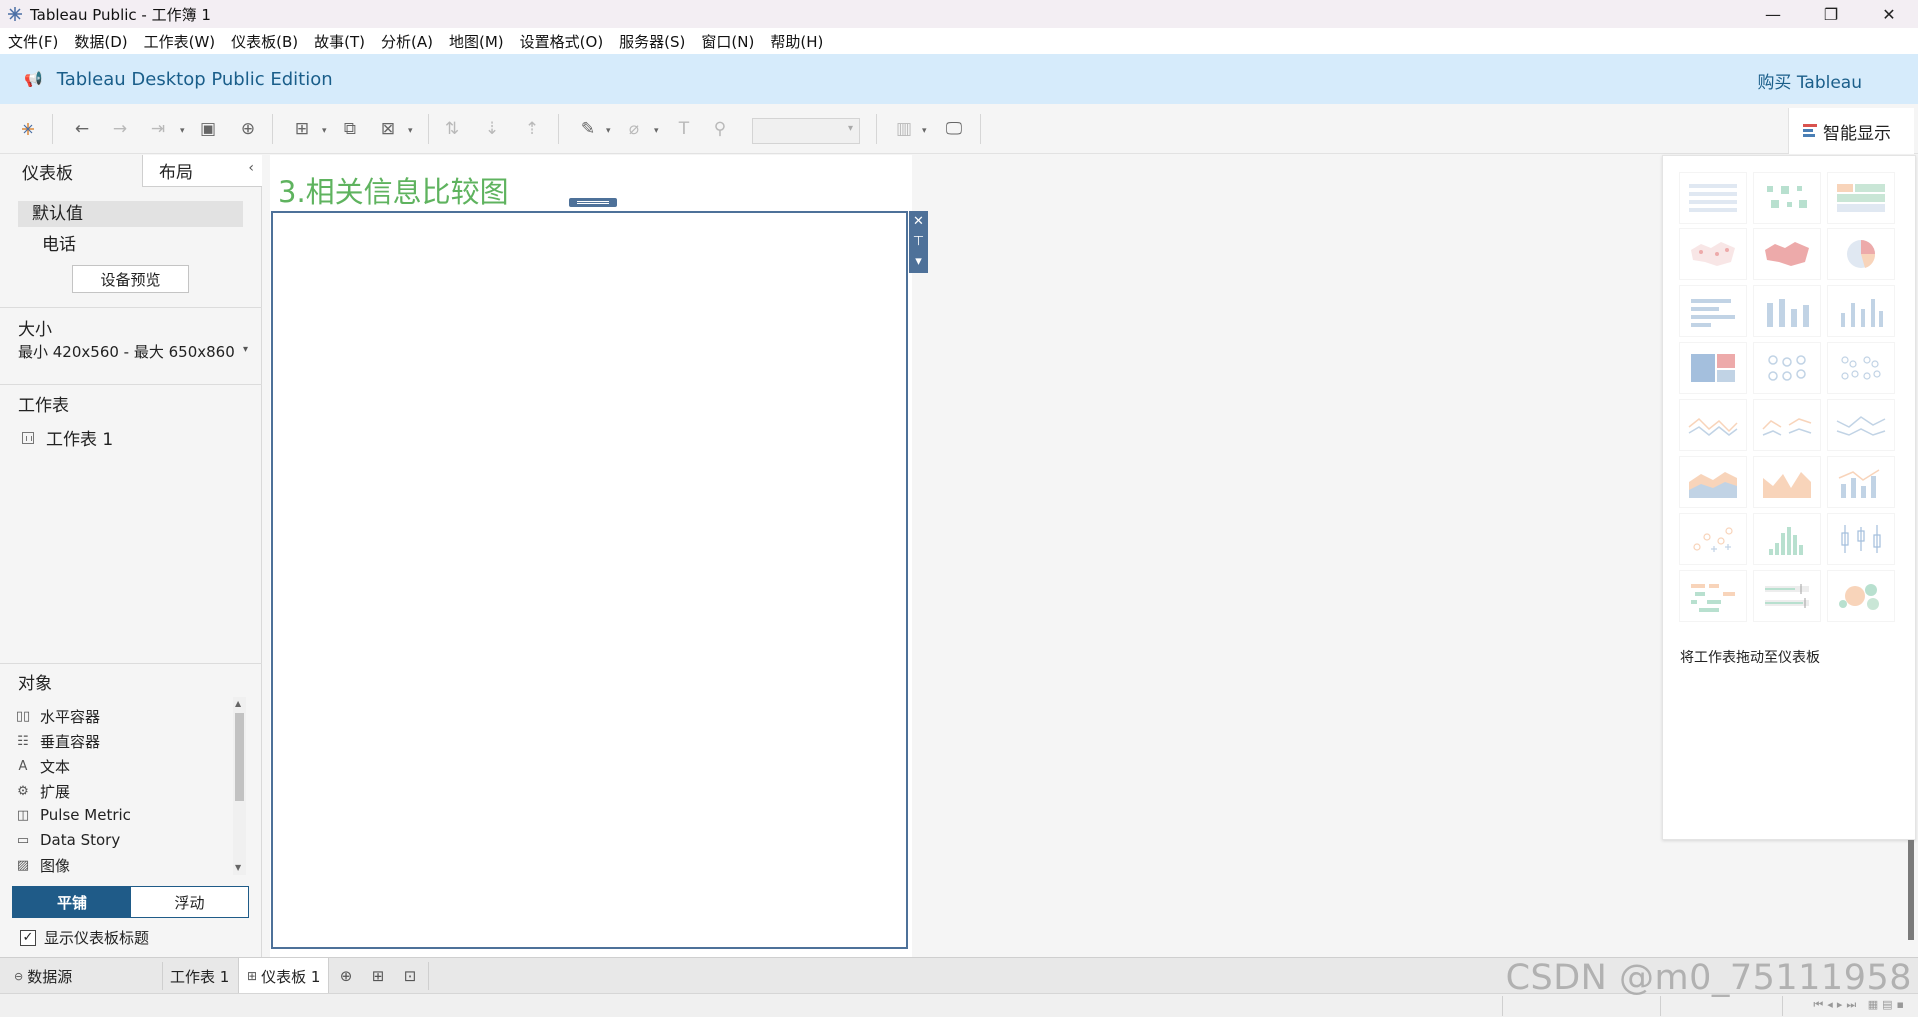 Image resolution: width=1918 pixels, height=1017 pixels. Describe the element at coordinates (407, 41) in the screenshot. I see `menu-analysis: 分析(A)` at that location.